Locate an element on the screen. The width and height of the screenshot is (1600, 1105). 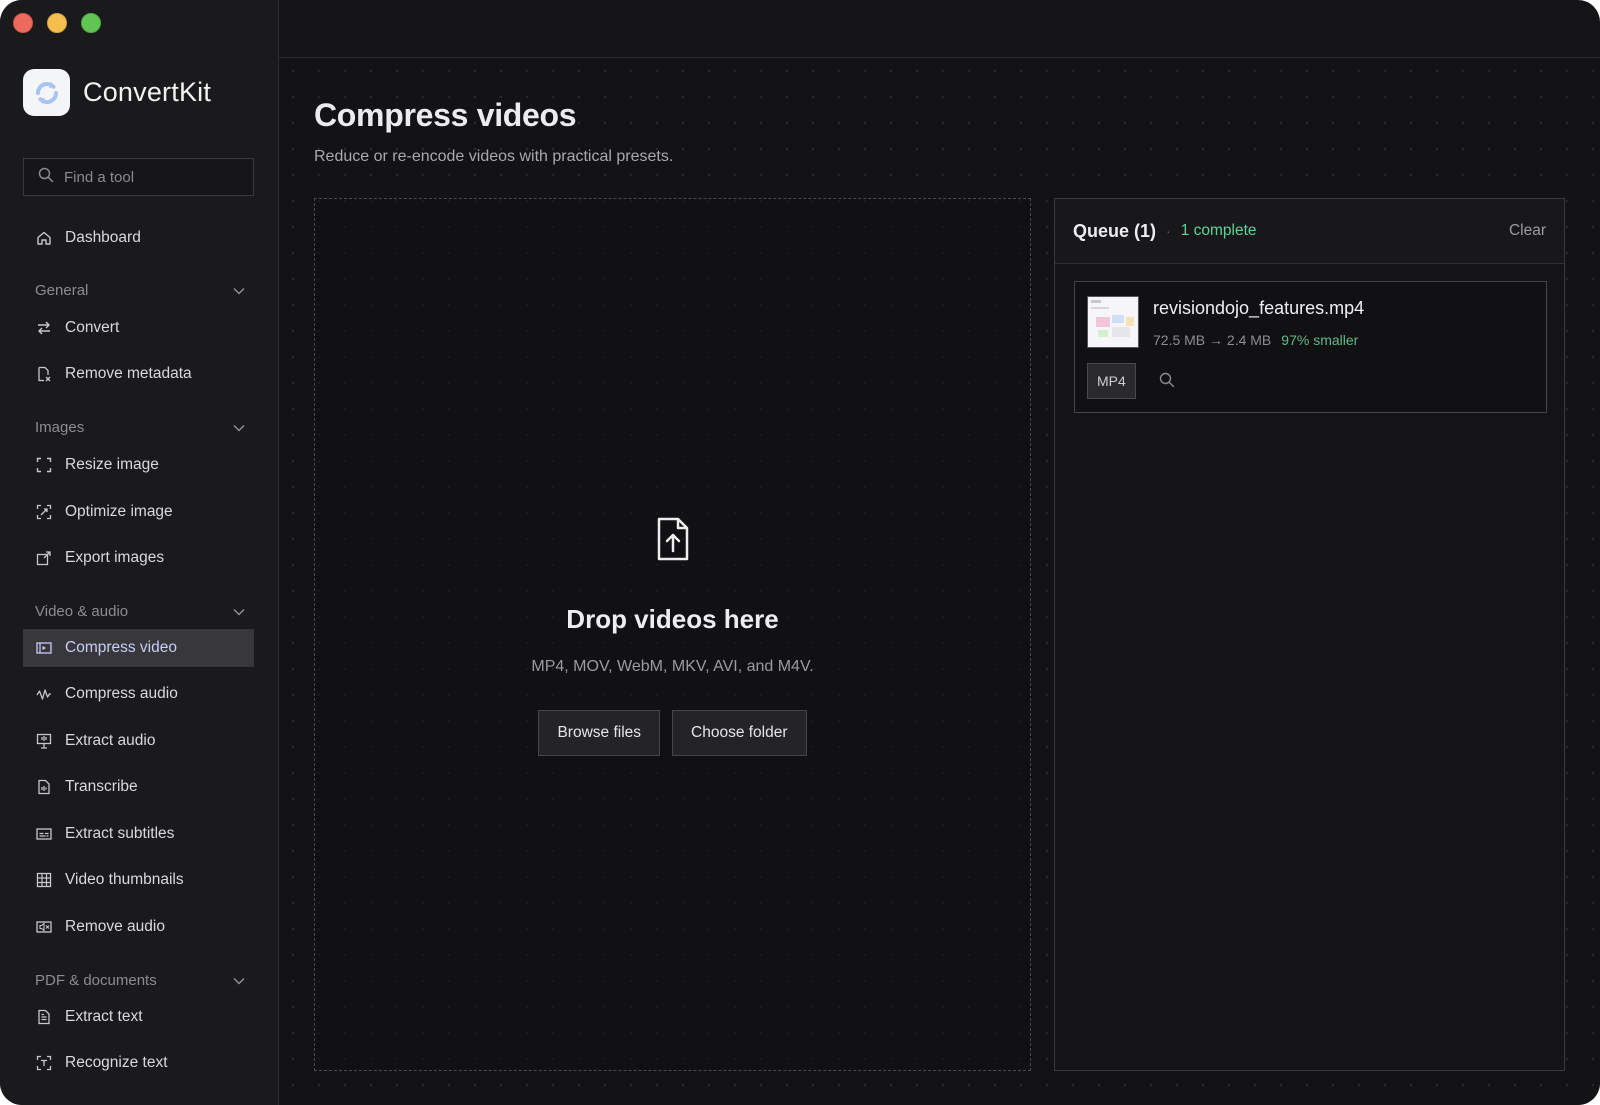
file-audio-icon is located at coordinates (44, 787).